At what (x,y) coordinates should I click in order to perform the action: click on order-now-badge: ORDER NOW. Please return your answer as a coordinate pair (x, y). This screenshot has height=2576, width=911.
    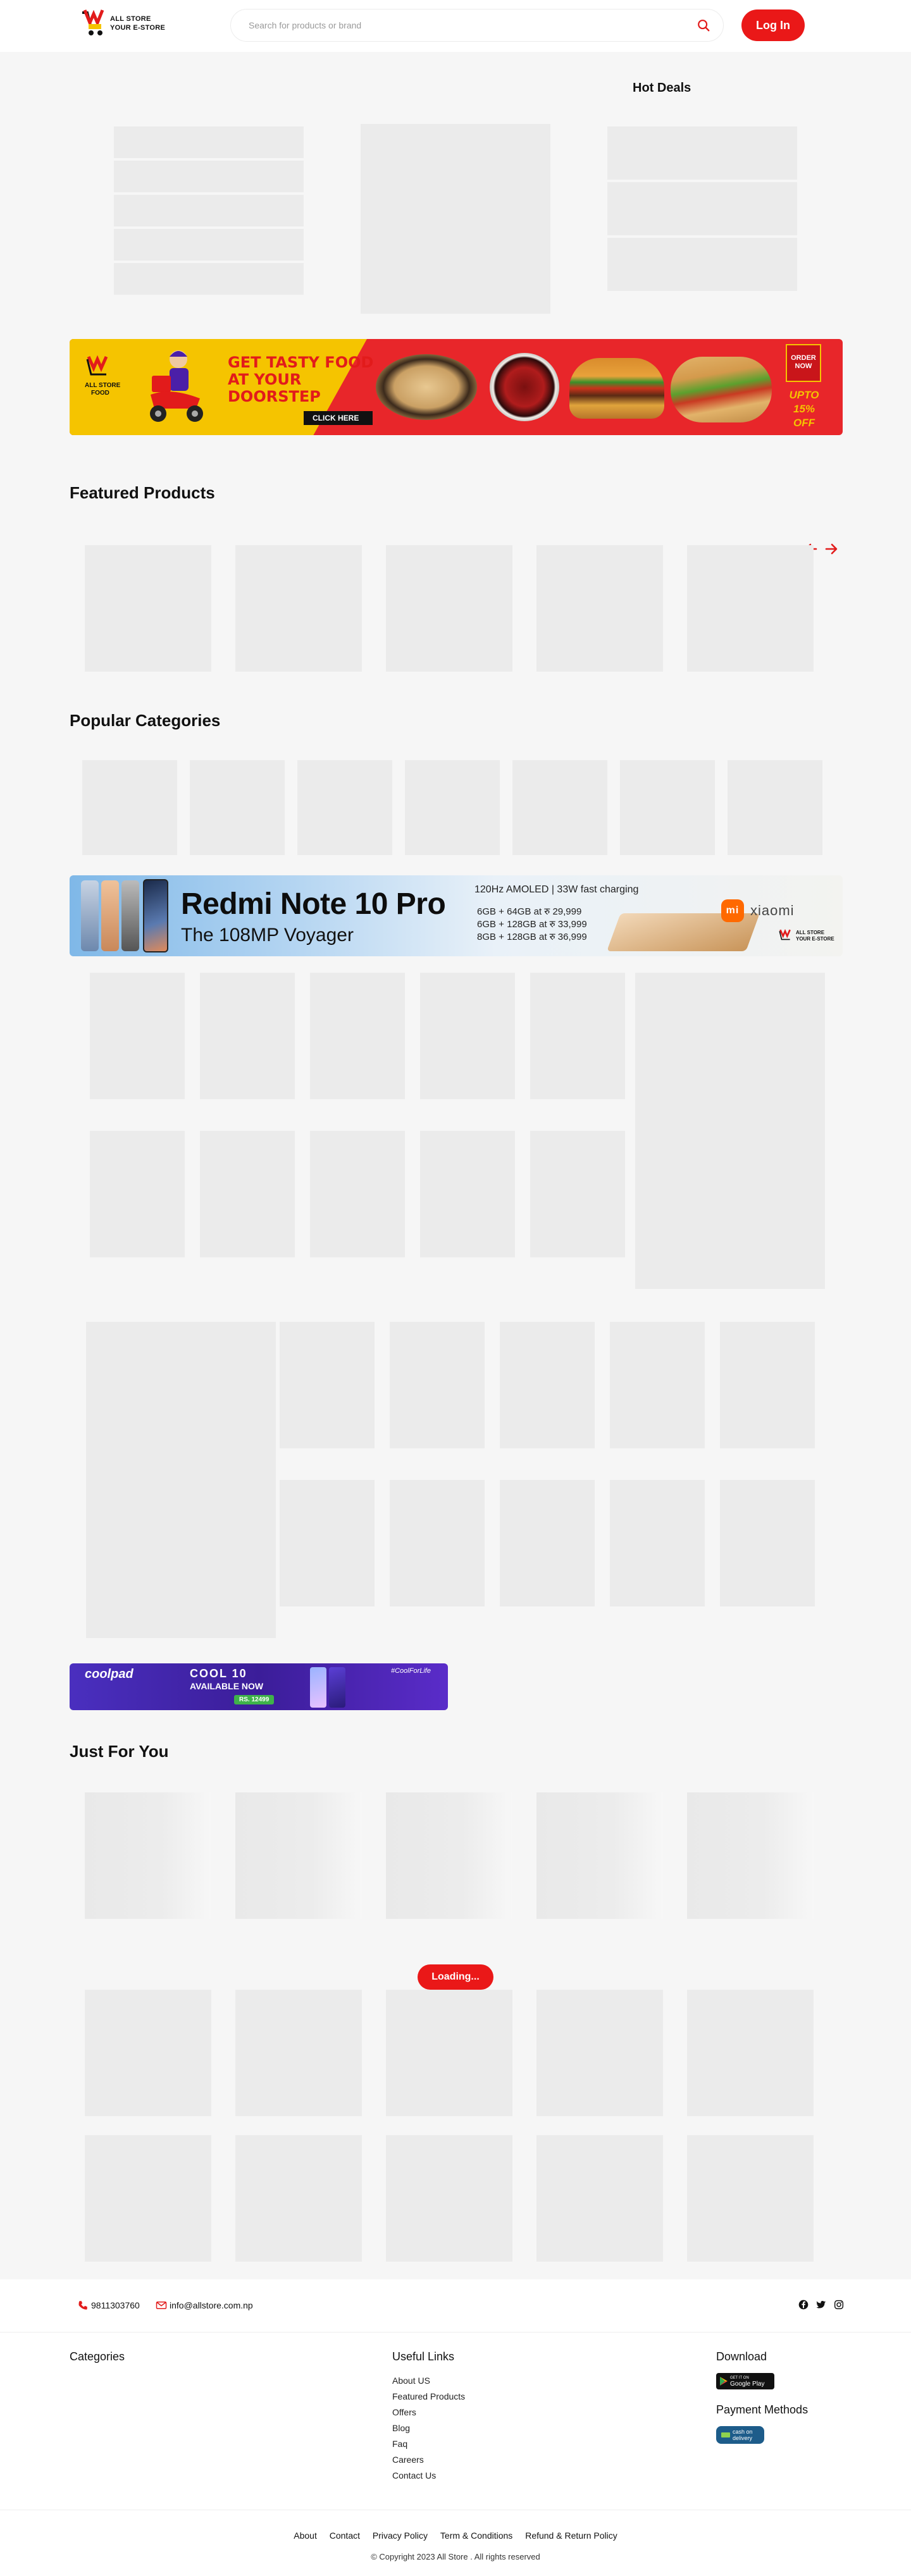
    Looking at the image, I should click on (803, 363).